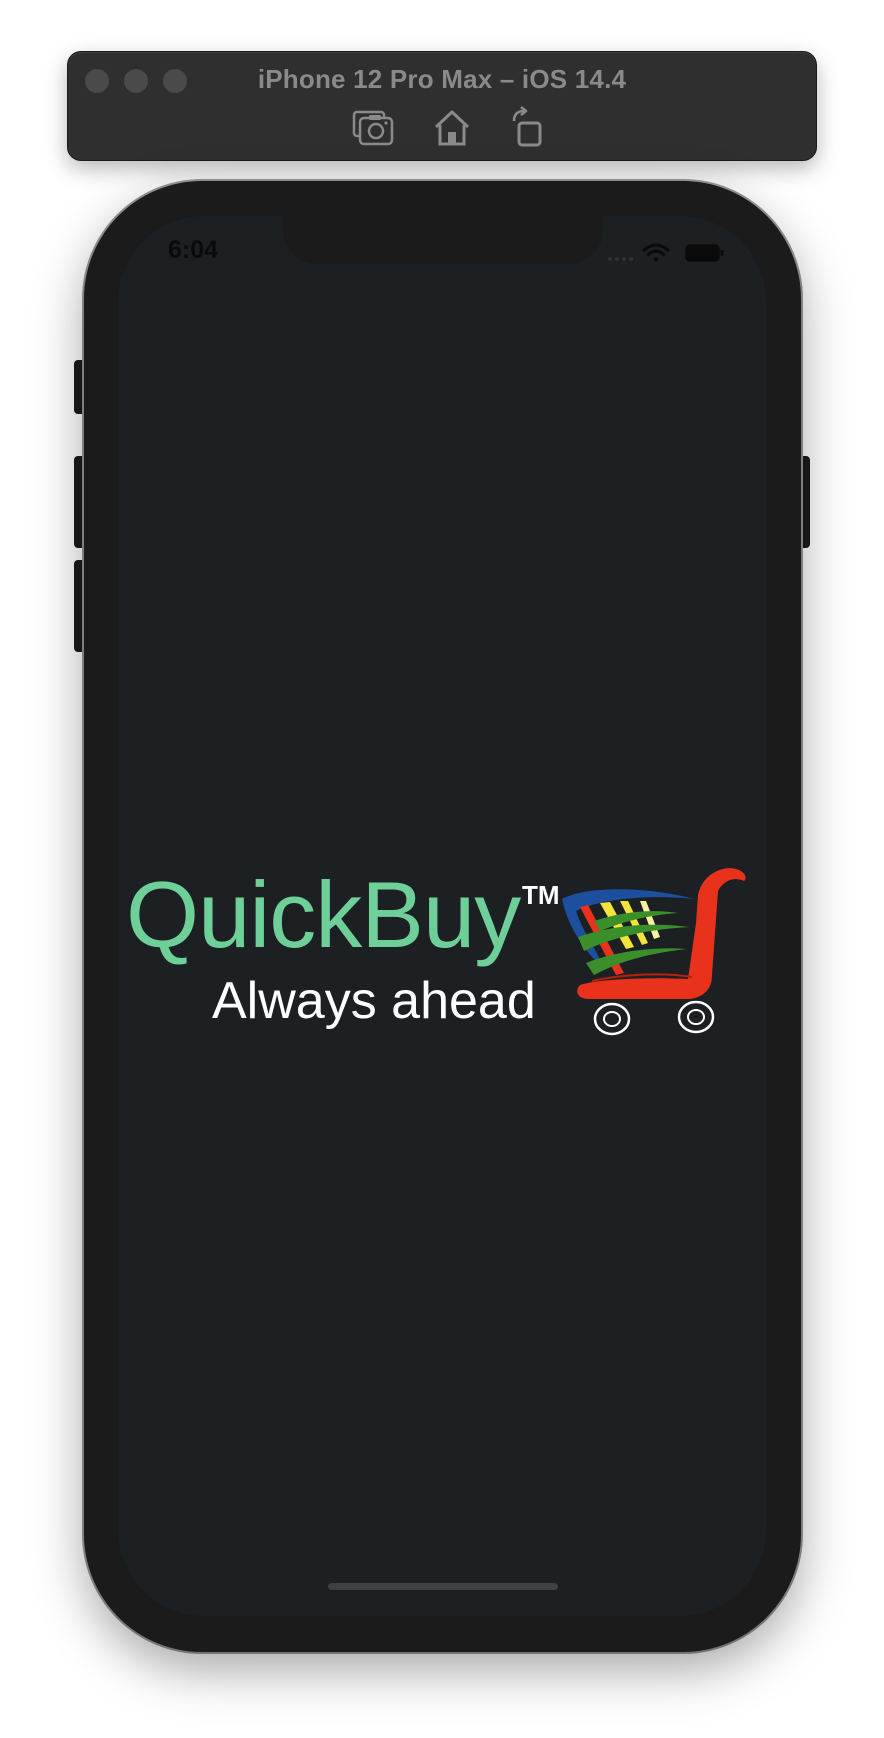 The width and height of the screenshot is (884, 1738). What do you see at coordinates (528, 127) in the screenshot?
I see `rotate-icon` at bounding box center [528, 127].